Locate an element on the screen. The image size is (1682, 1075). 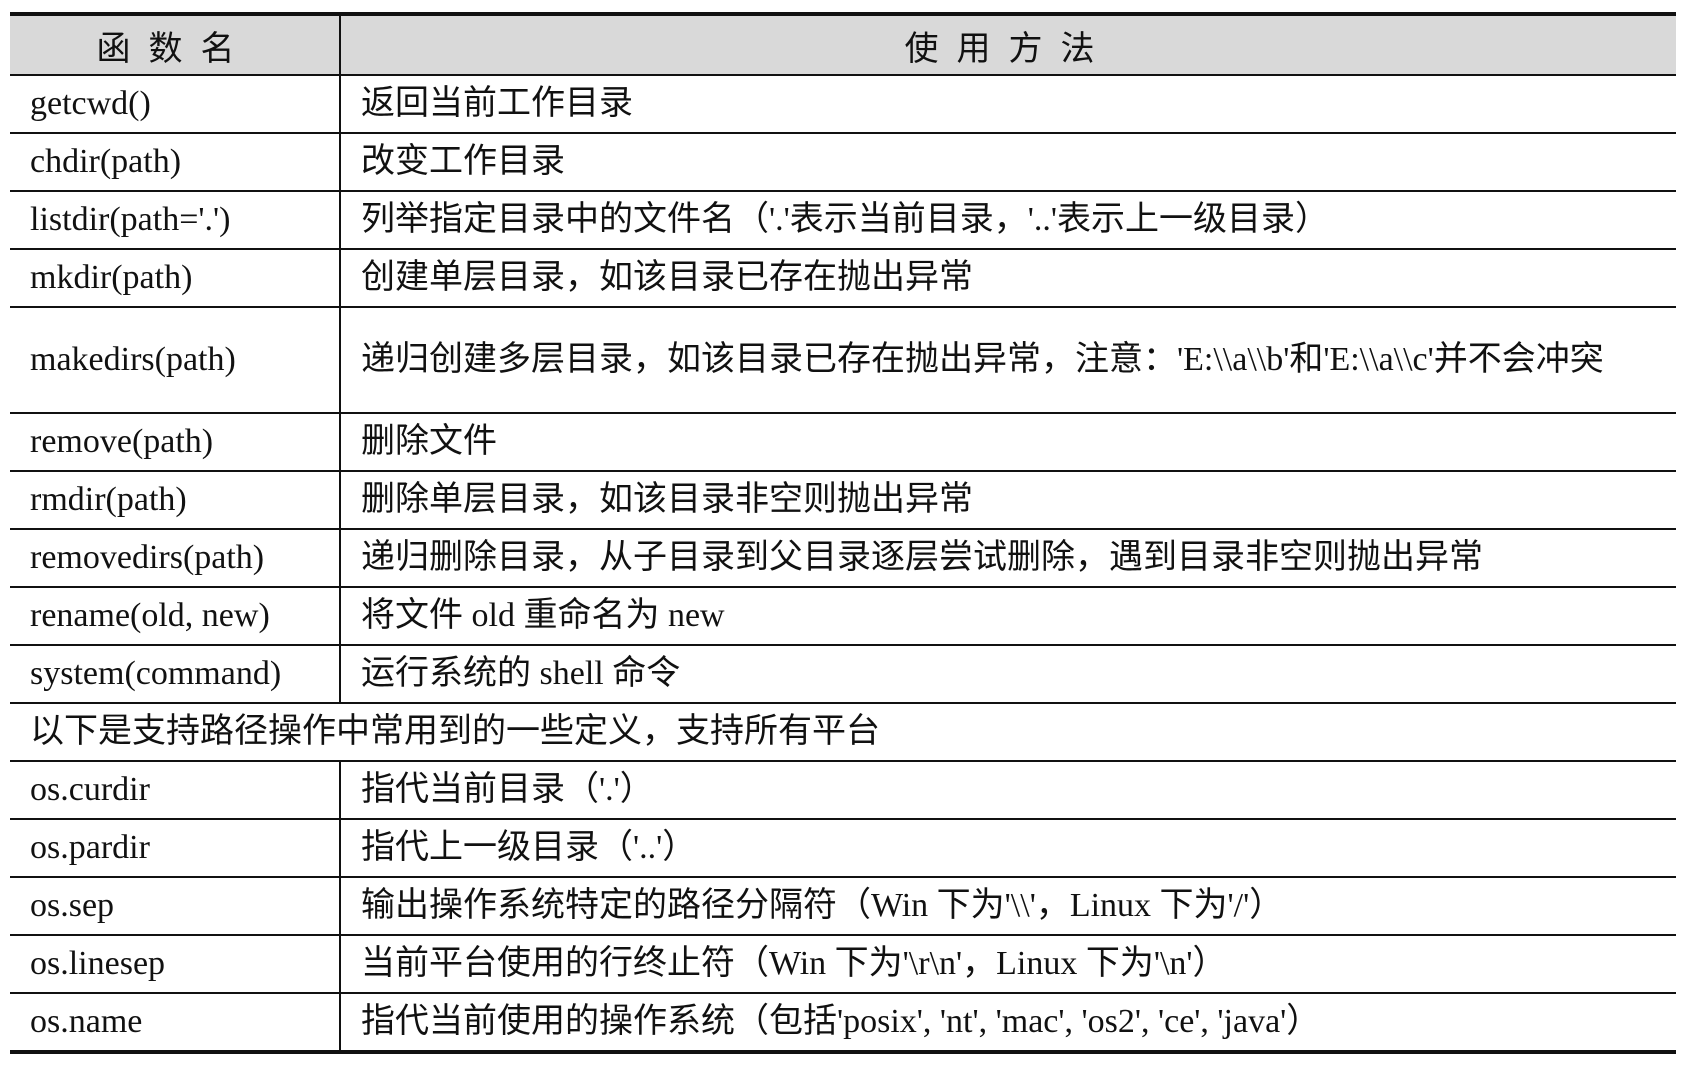
function-usage: 删除单层目录，如该目录非空则抛出异常 is located at coordinates (1007, 500).